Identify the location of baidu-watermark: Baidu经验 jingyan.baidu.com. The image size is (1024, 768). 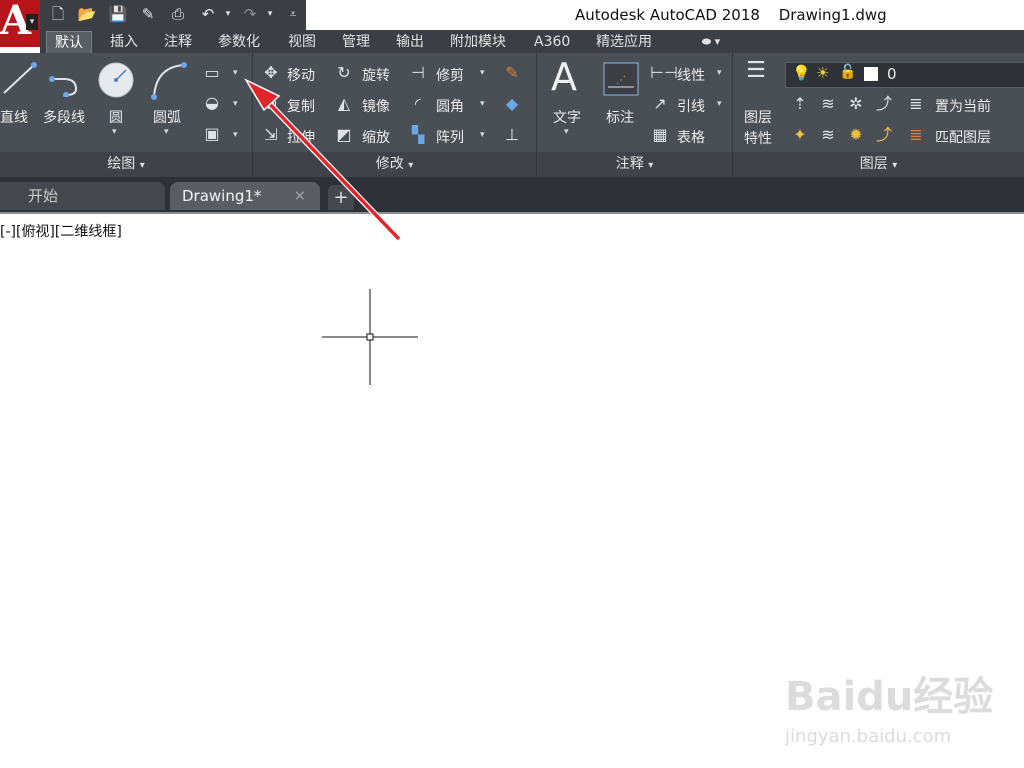
(889, 710).